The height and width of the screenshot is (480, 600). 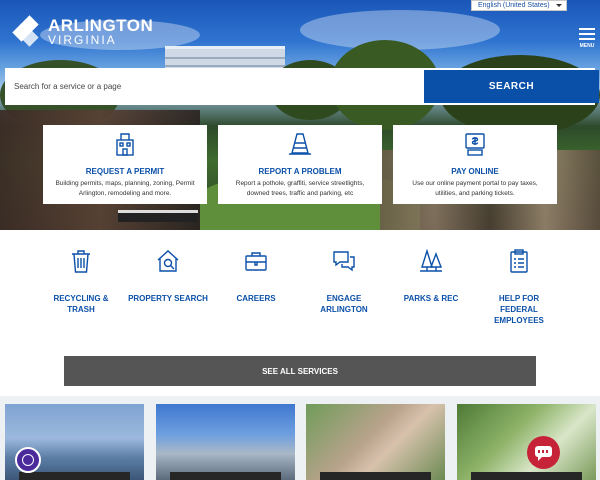 What do you see at coordinates (168, 298) in the screenshot?
I see `service-label: PROPERTY SEARCH` at bounding box center [168, 298].